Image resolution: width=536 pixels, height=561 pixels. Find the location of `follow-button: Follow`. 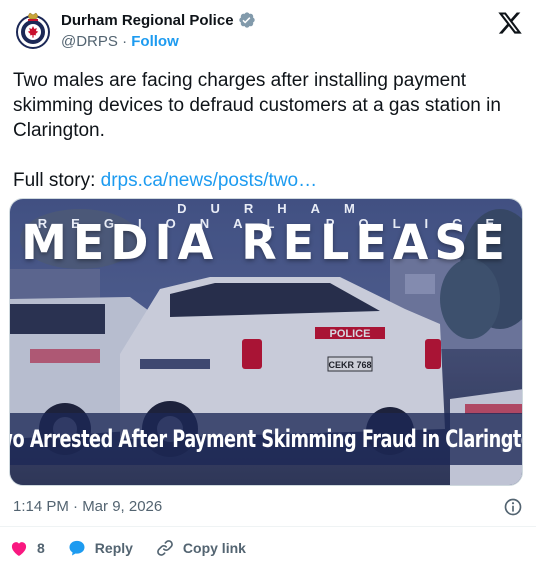

follow-button: Follow is located at coordinates (155, 41).